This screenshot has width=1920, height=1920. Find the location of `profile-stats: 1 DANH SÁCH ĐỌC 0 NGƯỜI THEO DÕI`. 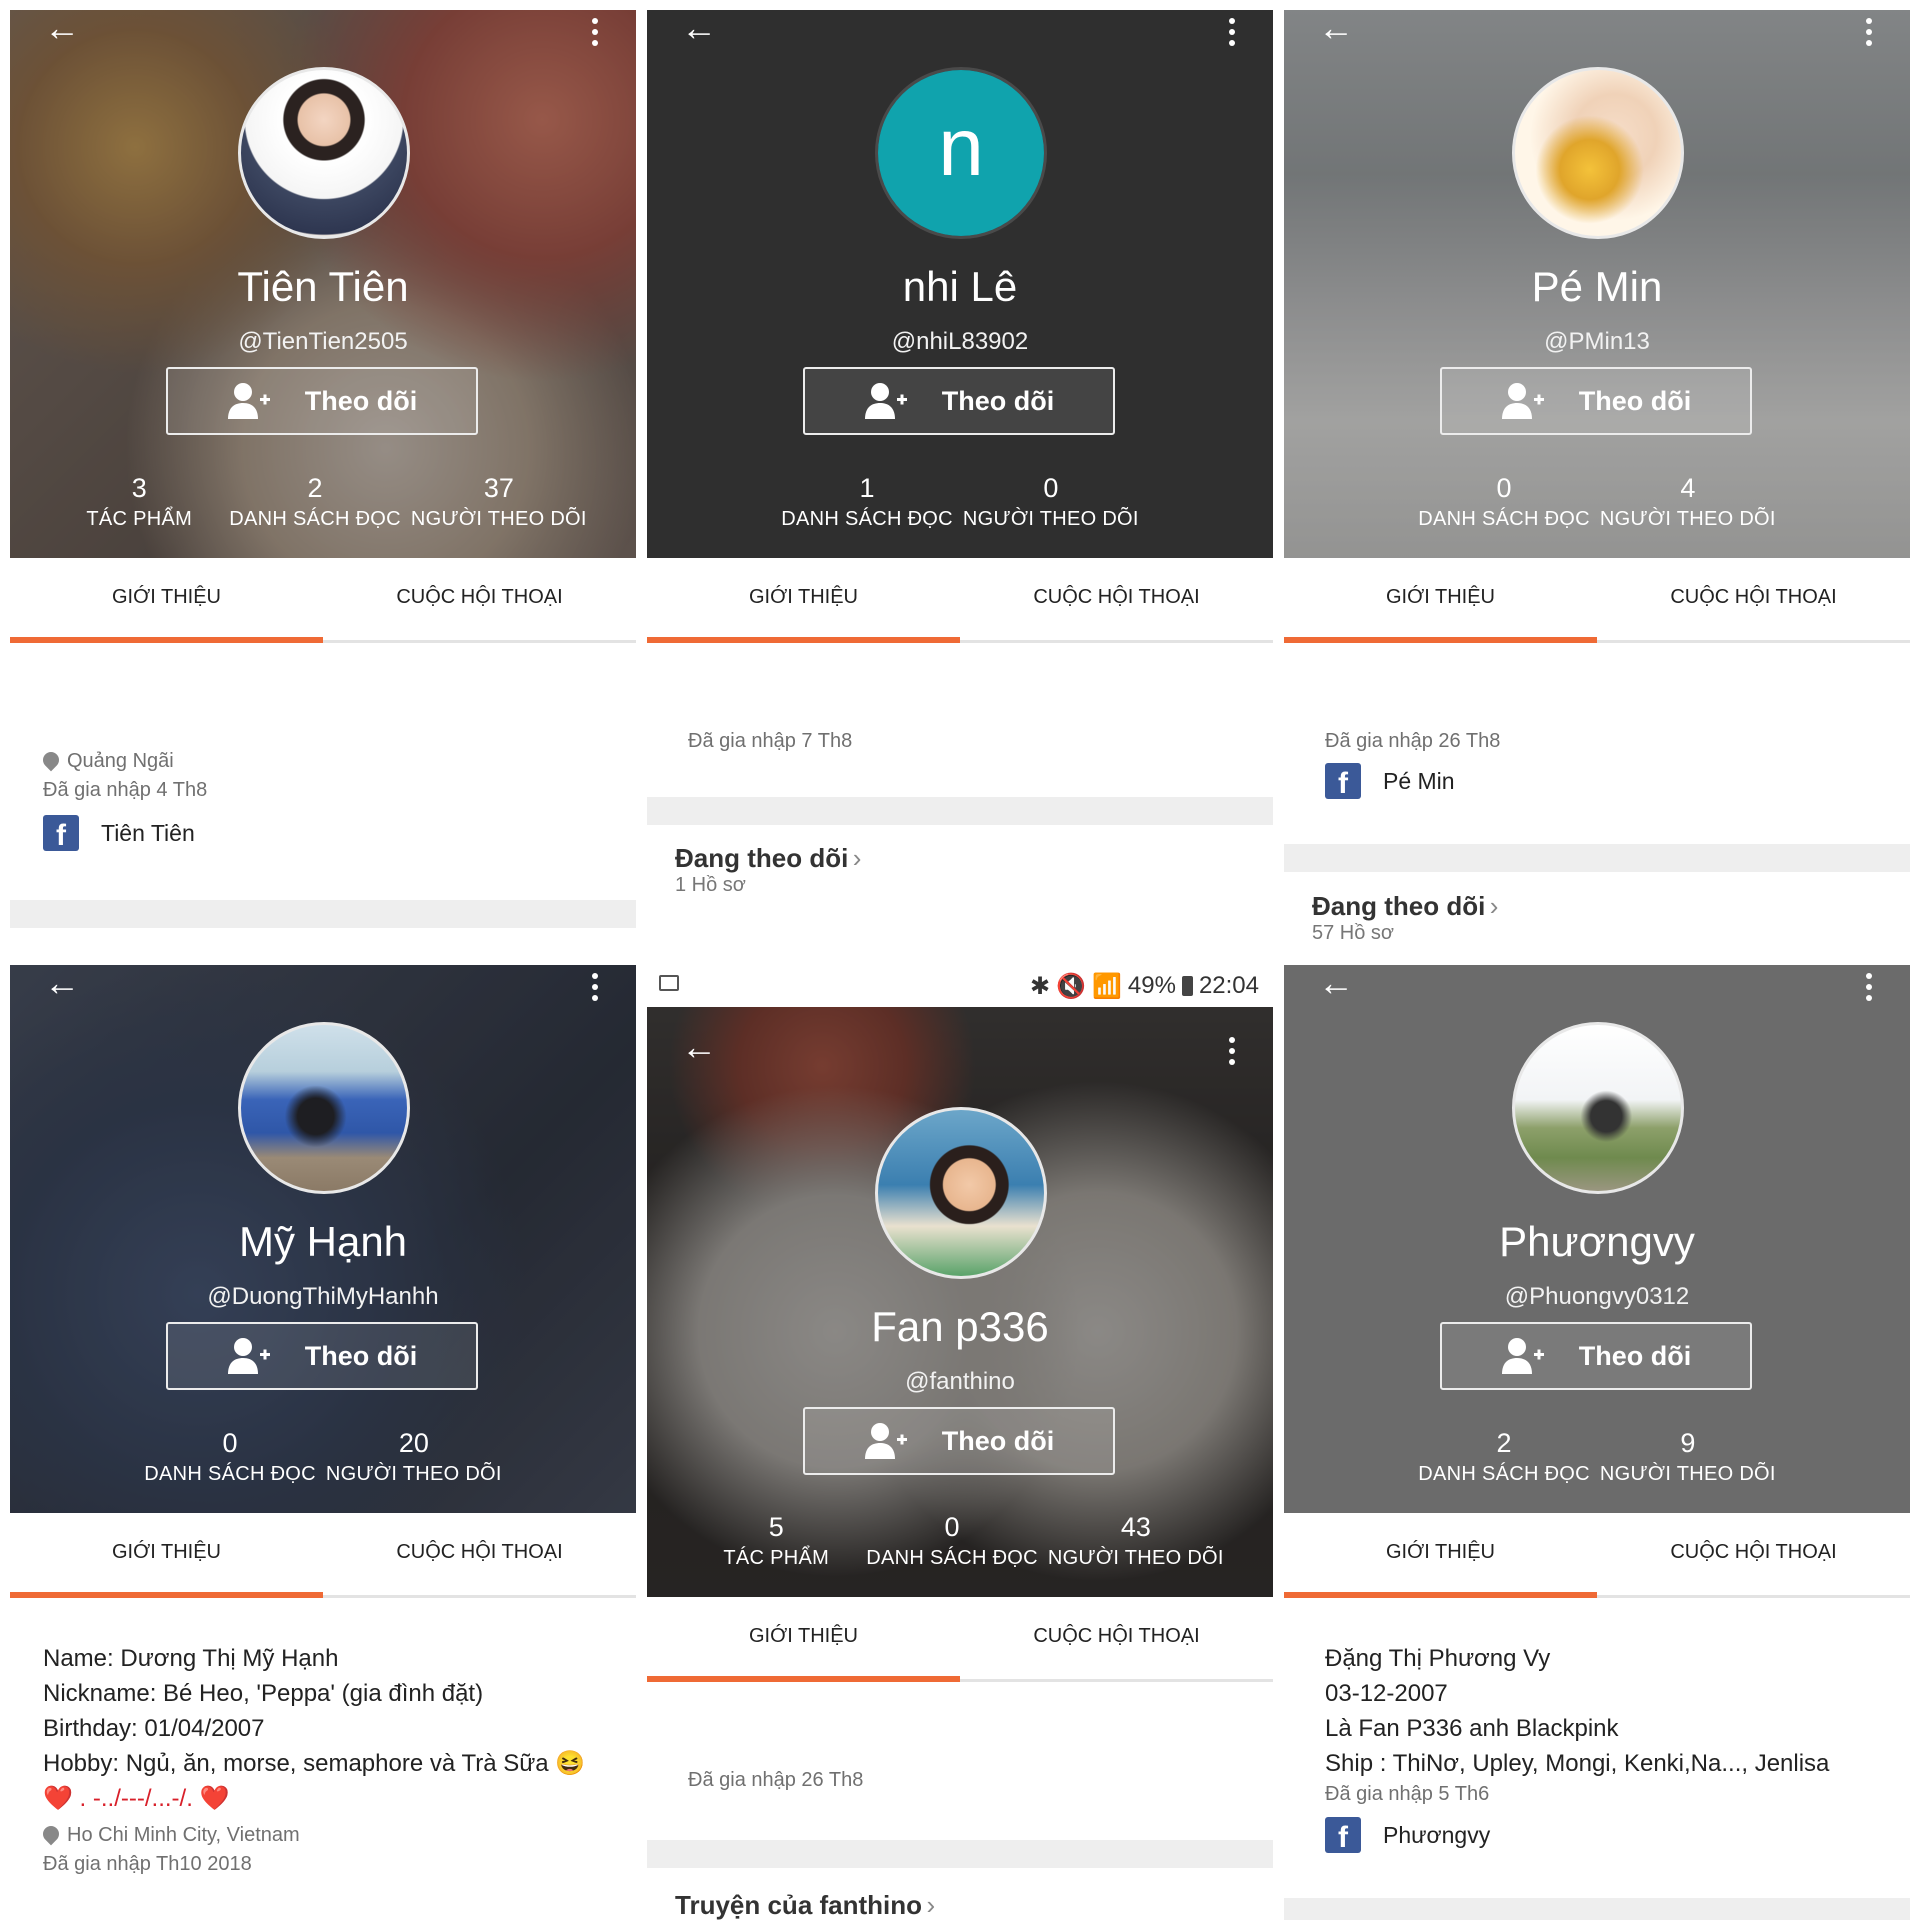

profile-stats: 1 DANH SÁCH ĐỌC 0 NGƯỜI THEO DÕI is located at coordinates (960, 503).